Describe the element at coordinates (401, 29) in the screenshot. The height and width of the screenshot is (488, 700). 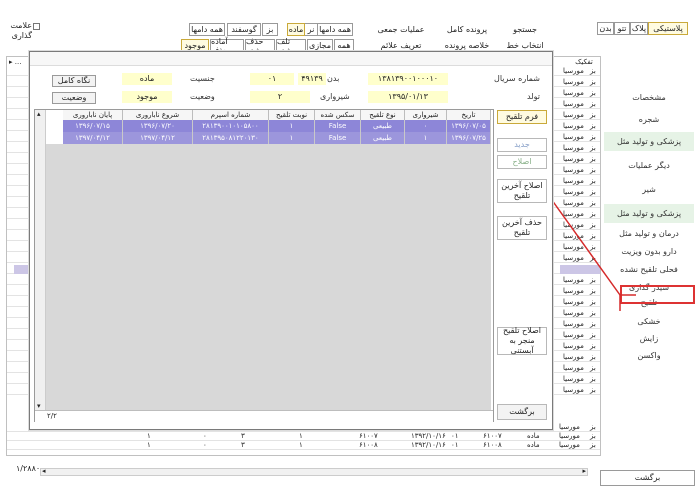
I see `tab-group-ops: عملیات جمعی` at that location.